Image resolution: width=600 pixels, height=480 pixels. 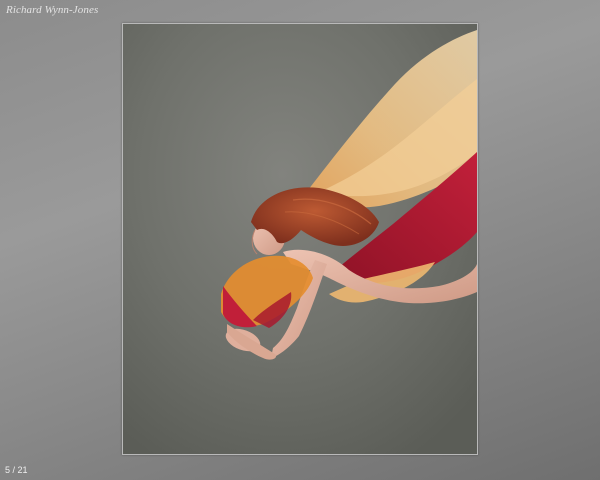 I want to click on site-title: Richard Wynn-Jones, so click(x=52, y=10).